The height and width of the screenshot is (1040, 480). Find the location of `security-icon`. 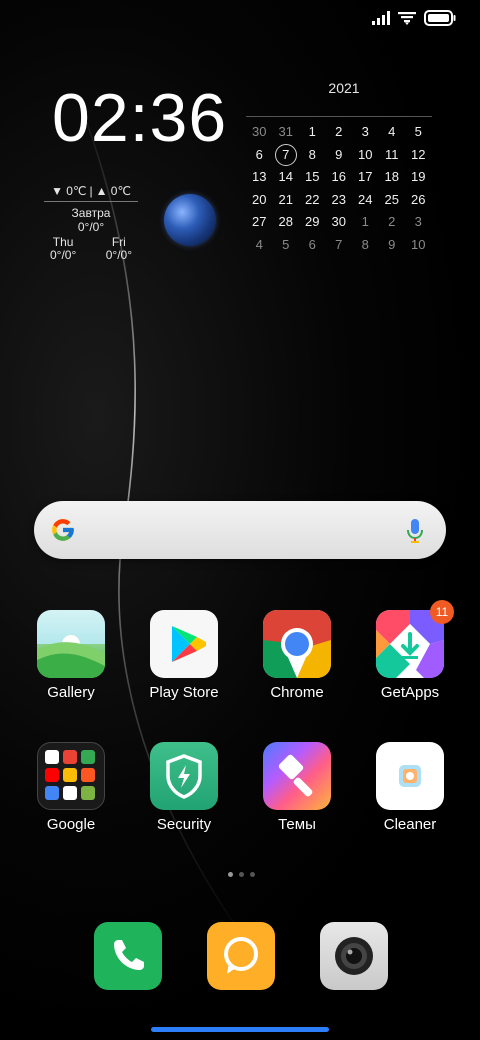

security-icon is located at coordinates (184, 776).